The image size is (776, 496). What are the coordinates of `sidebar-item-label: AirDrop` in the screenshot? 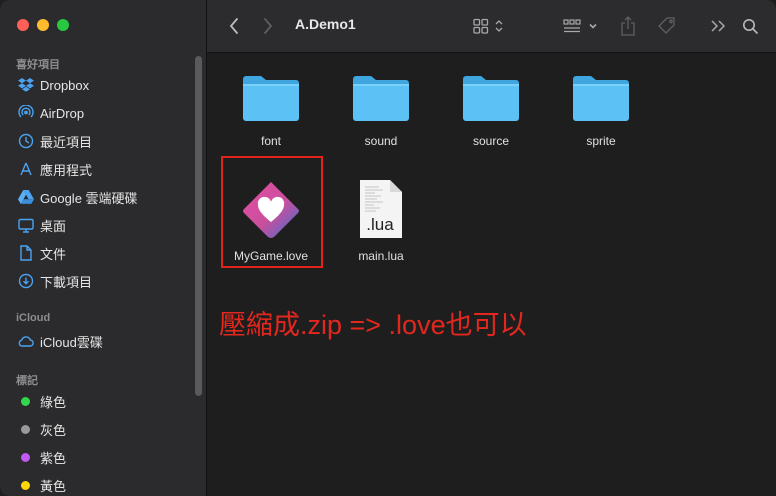 It's located at (62, 113).